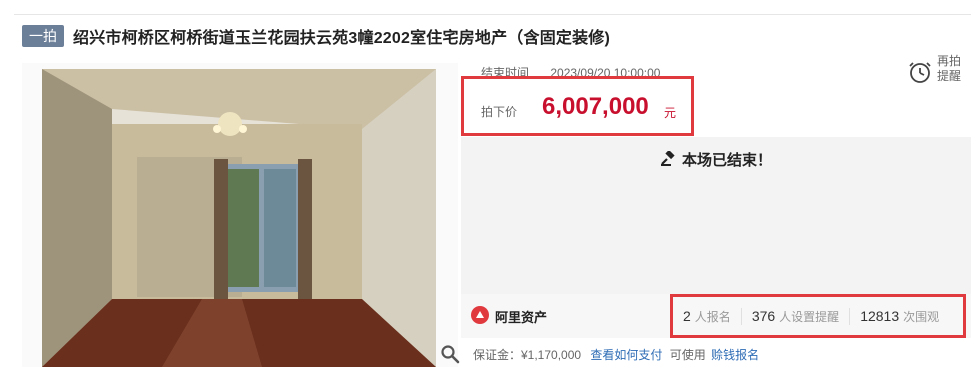 This screenshot has height=367, width=971. What do you see at coordinates (527, 355) in the screenshot?
I see `deposit-label: 保证金：¥1,170,000` at bounding box center [527, 355].